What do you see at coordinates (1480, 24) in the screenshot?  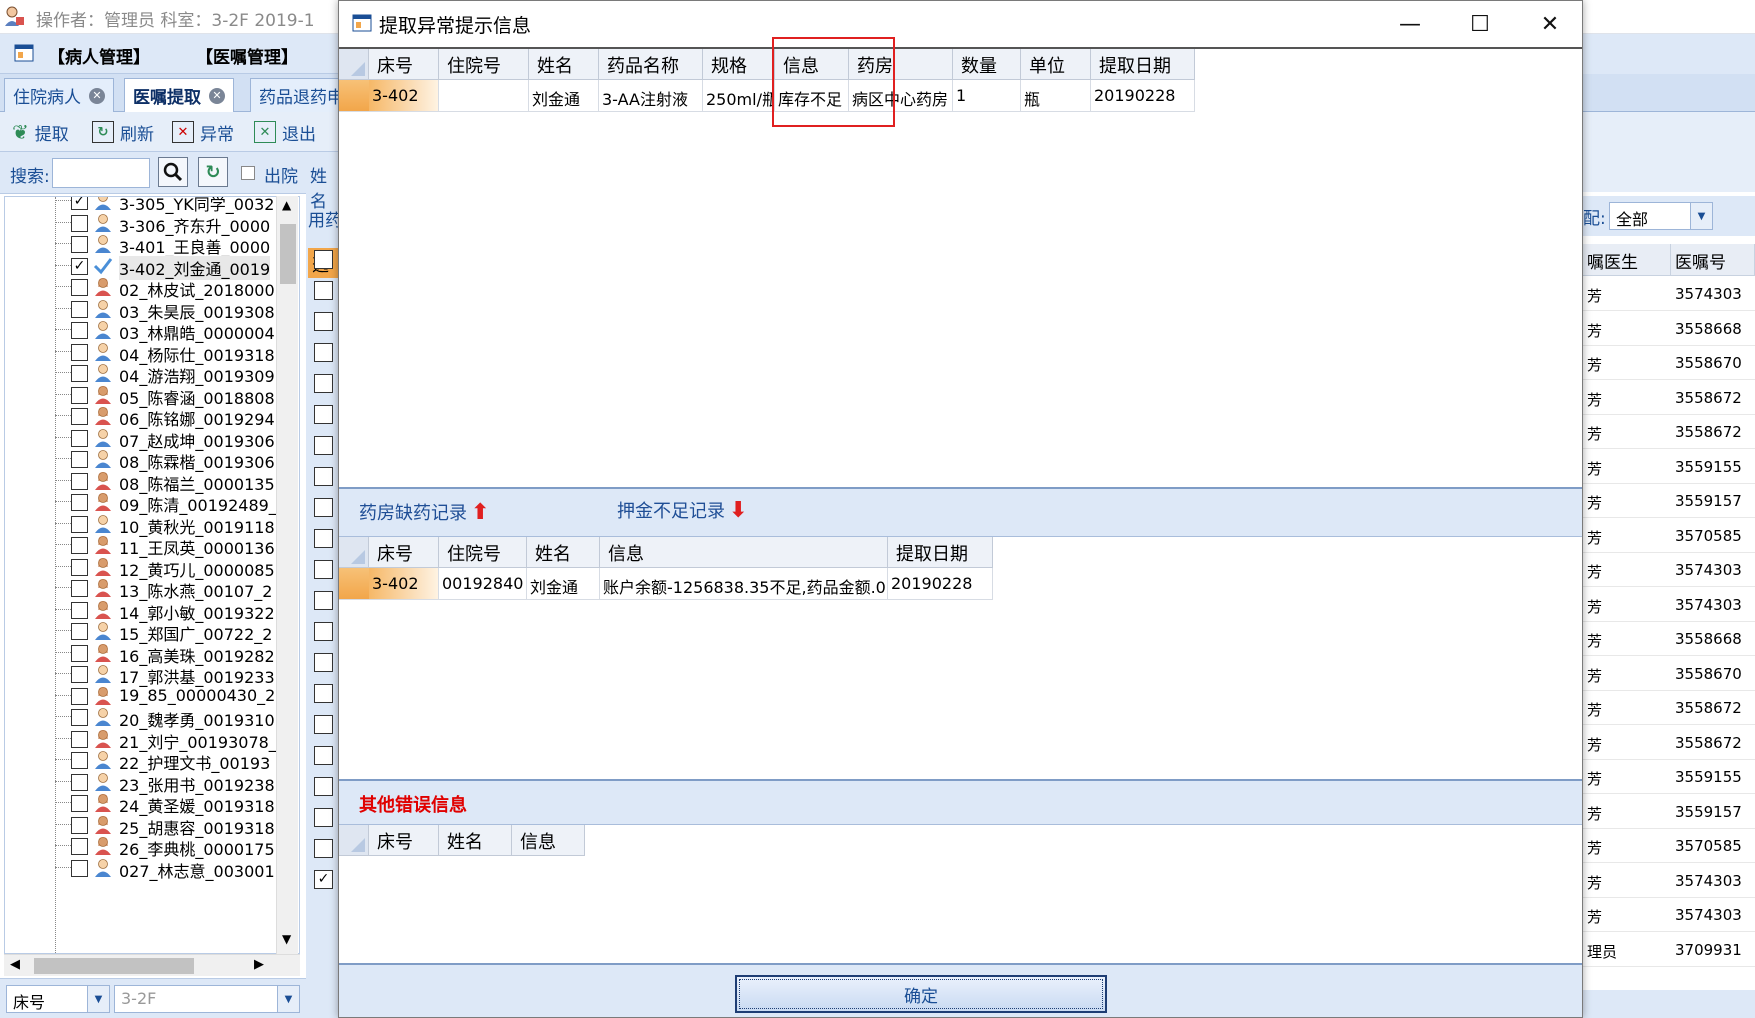 I see `maximize-button: ☐` at bounding box center [1480, 24].